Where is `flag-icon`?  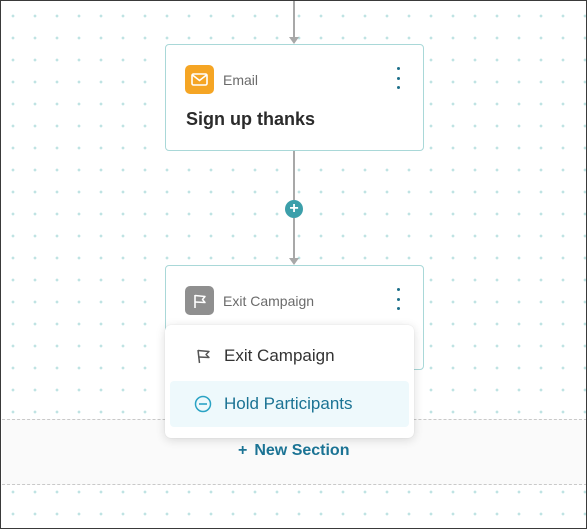 flag-icon is located at coordinates (200, 301).